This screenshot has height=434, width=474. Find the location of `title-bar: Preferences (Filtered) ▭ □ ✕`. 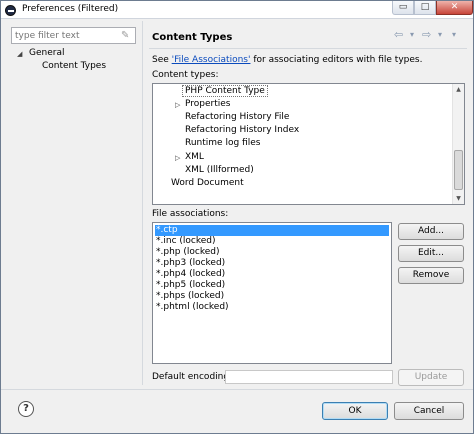

title-bar: Preferences (Filtered) ▭ □ ✕ is located at coordinates (237, 10).